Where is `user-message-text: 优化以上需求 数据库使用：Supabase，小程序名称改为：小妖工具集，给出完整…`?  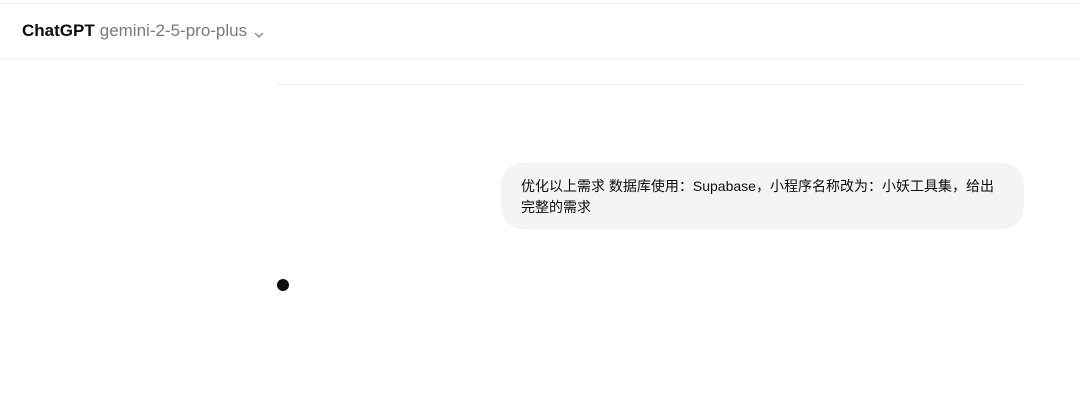 user-message-text: 优化以上需求 数据库使用：Supabase，小程序名称改为：小妖工具集，给出完整… is located at coordinates (757, 196).